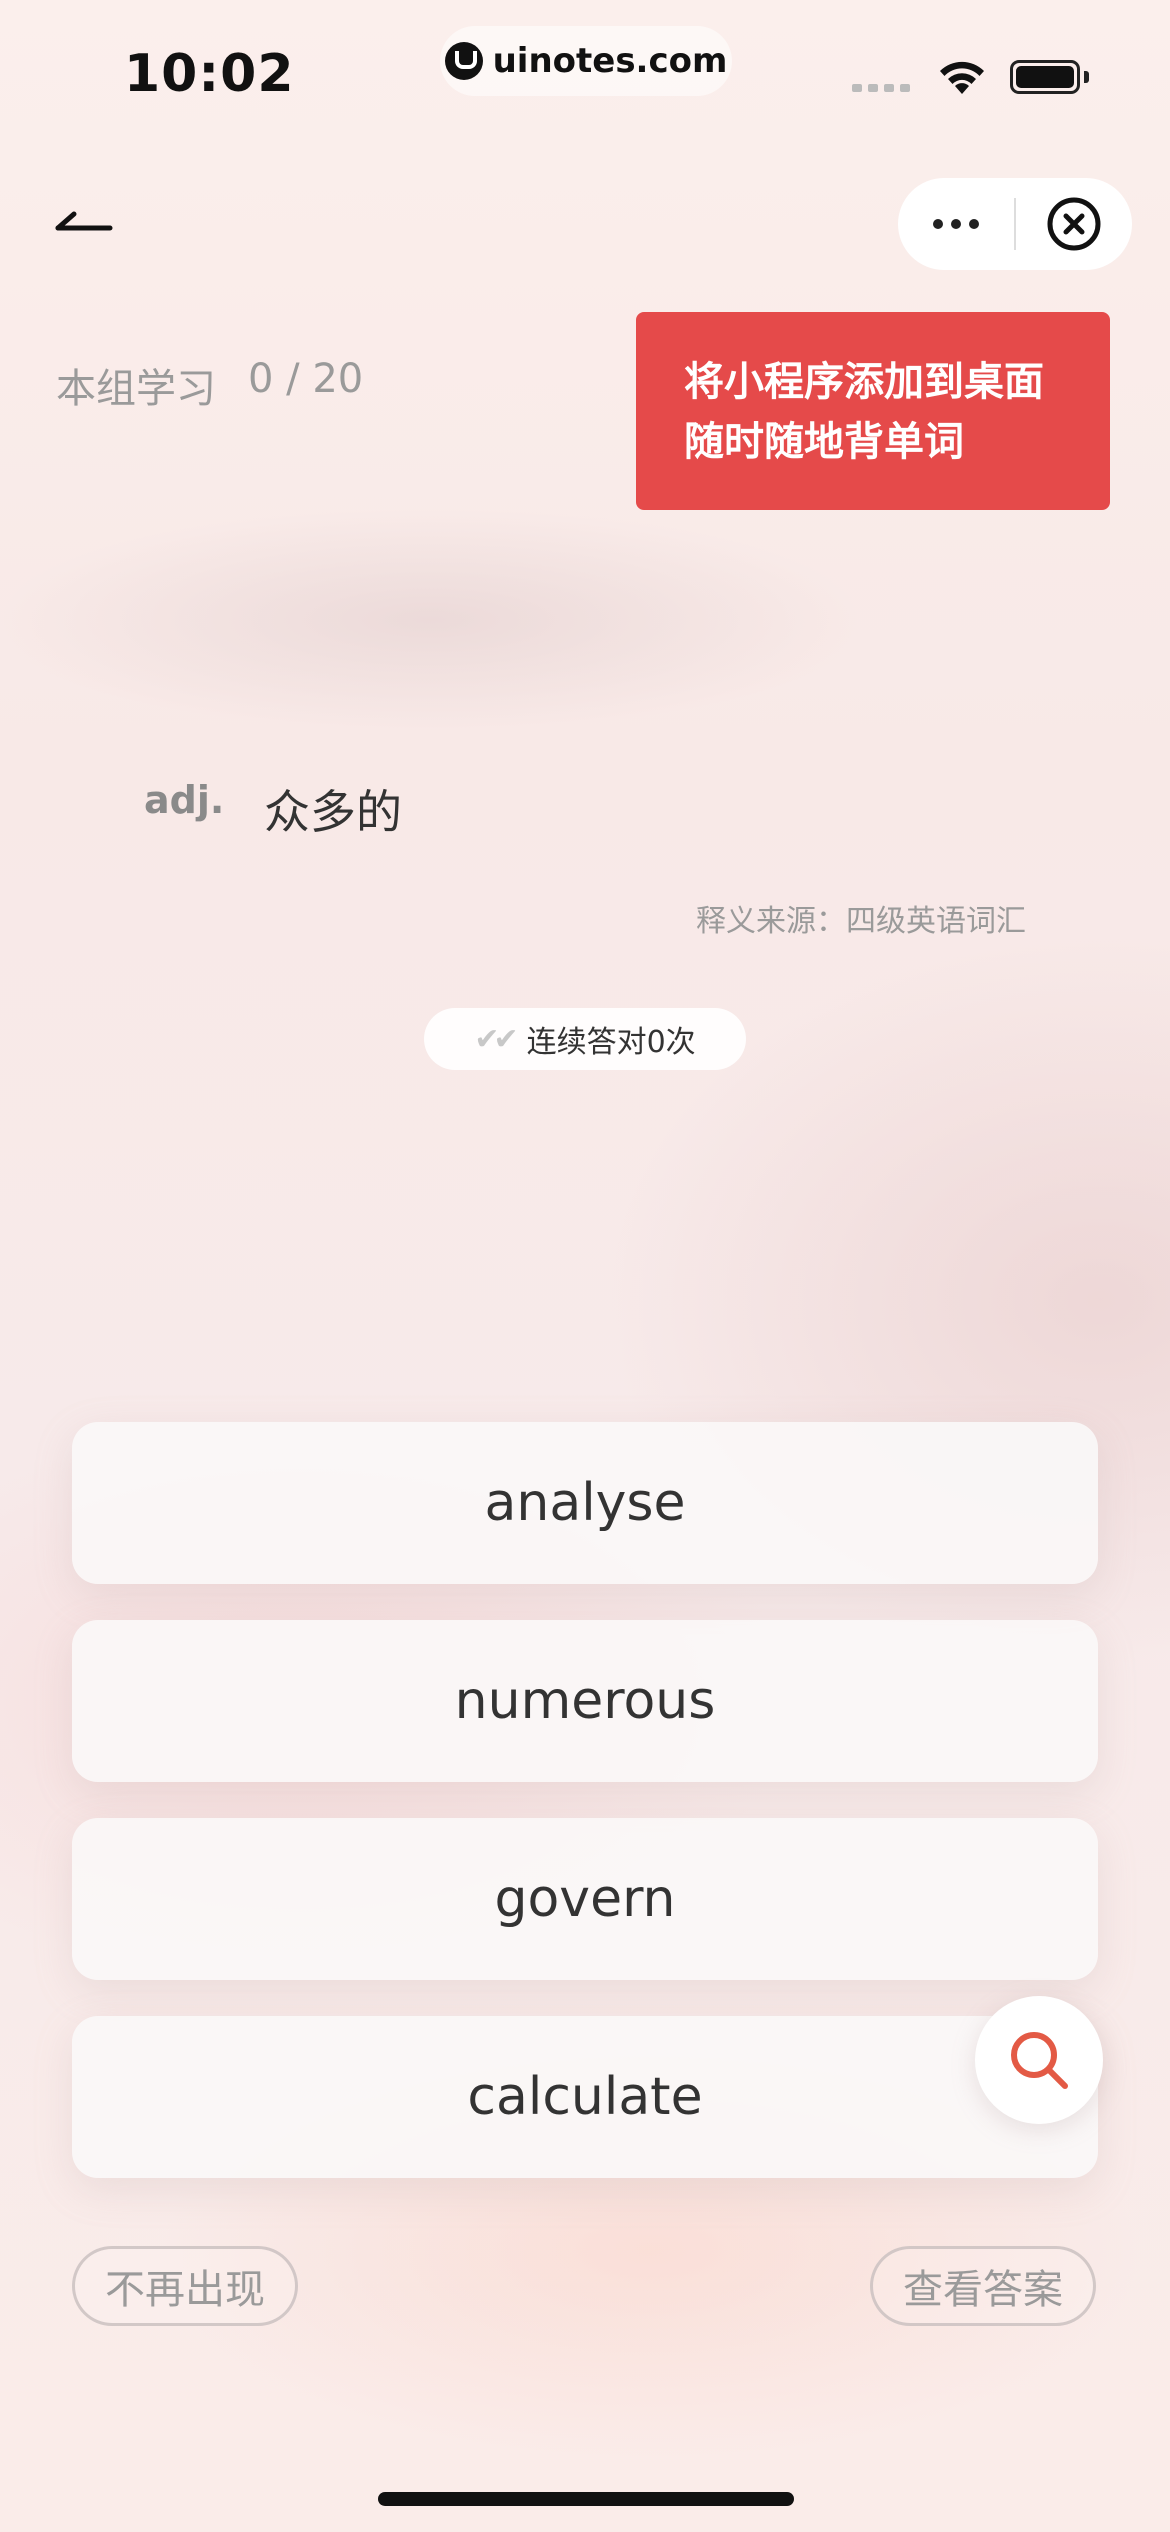  What do you see at coordinates (962, 77) in the screenshot?
I see `wifi-icon` at bounding box center [962, 77].